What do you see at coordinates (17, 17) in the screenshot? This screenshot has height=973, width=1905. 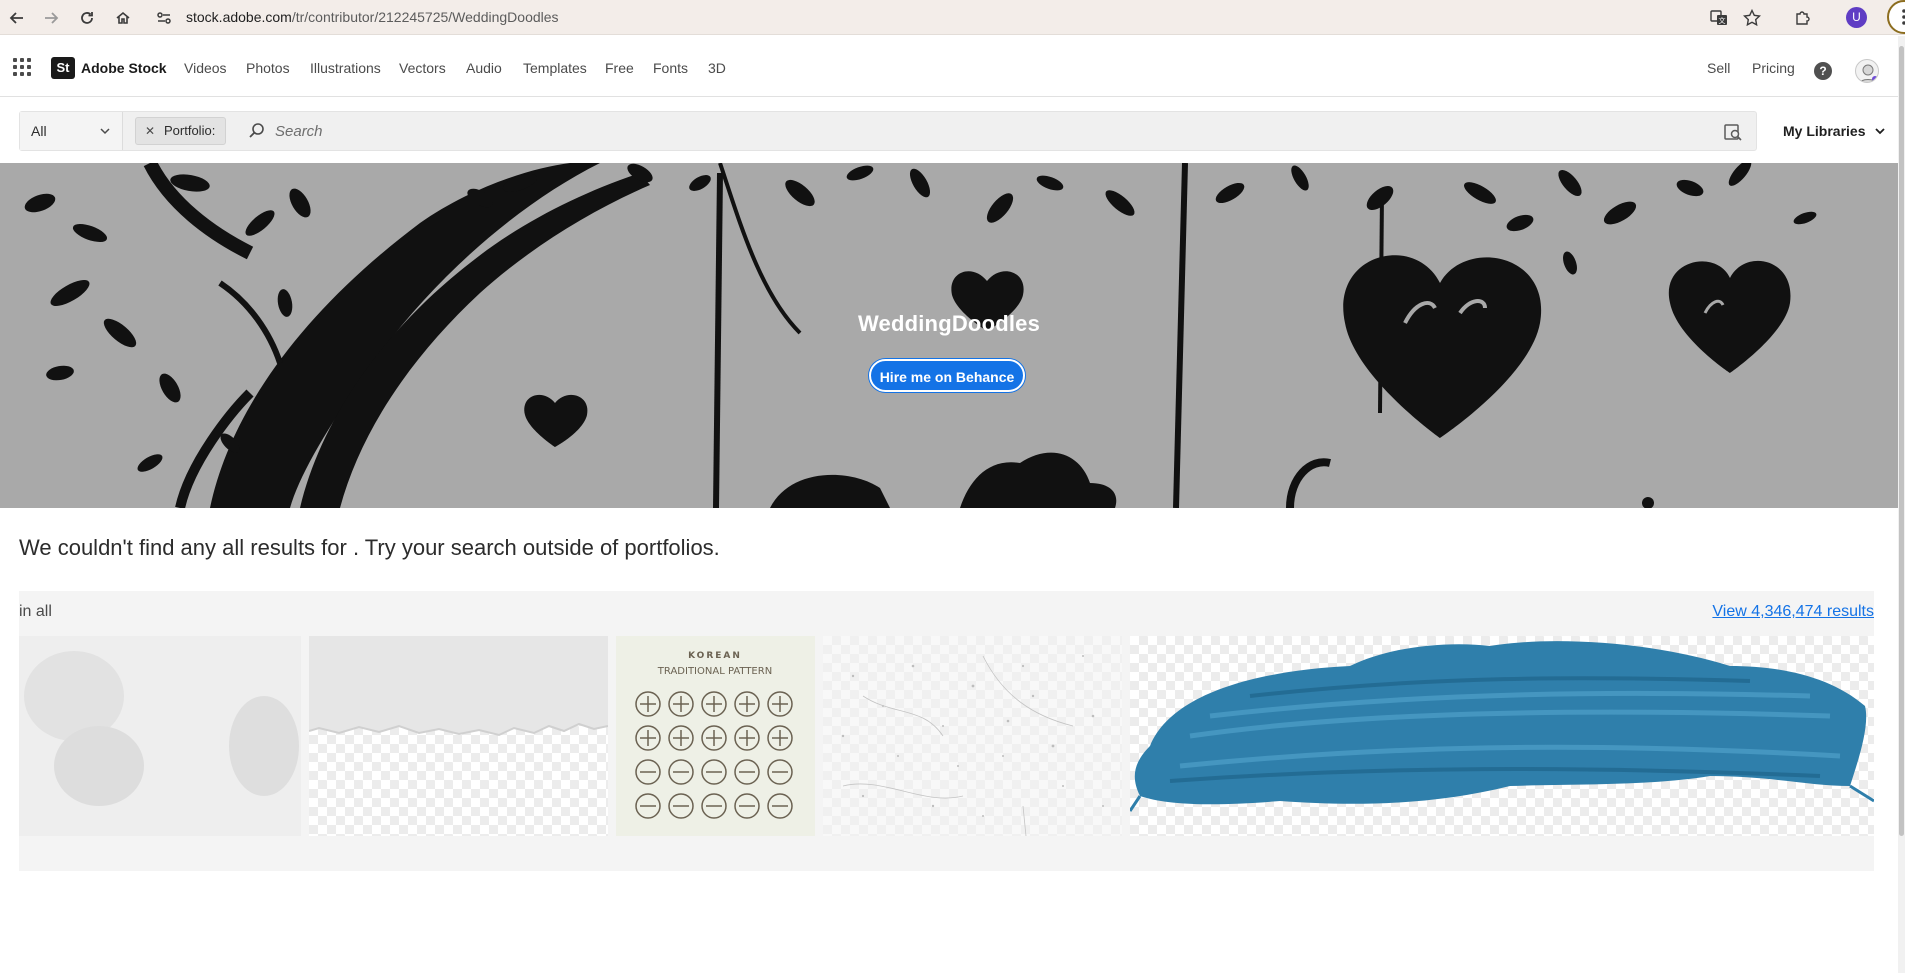 I see `back-icon` at bounding box center [17, 17].